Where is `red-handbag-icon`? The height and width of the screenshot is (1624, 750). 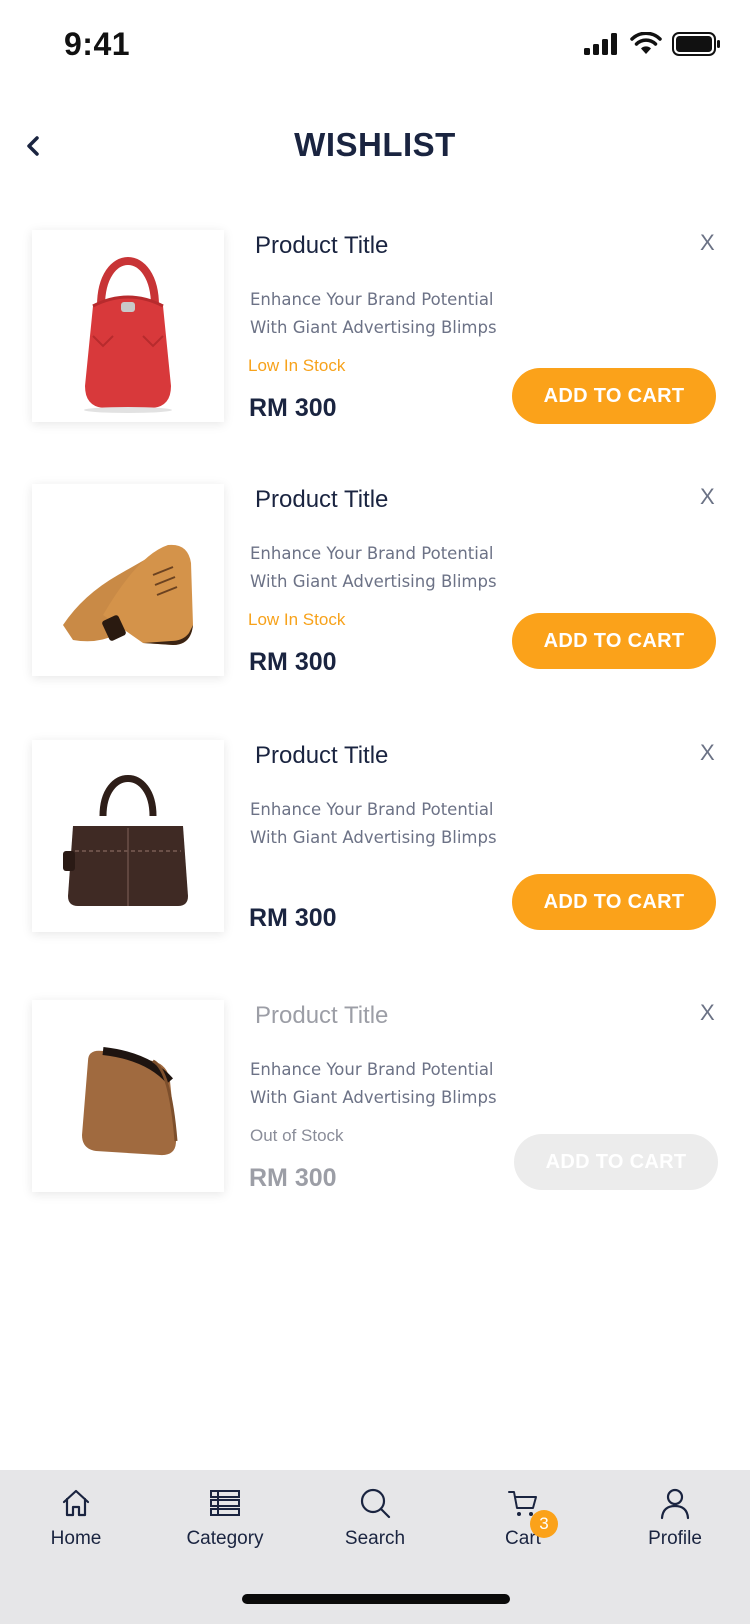 red-handbag-icon is located at coordinates (128, 335).